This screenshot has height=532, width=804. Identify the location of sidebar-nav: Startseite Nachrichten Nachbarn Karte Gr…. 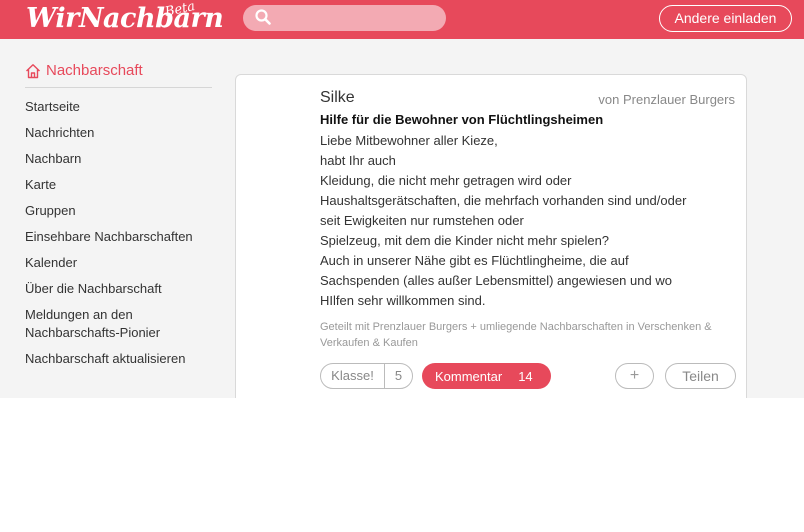
(118, 233).